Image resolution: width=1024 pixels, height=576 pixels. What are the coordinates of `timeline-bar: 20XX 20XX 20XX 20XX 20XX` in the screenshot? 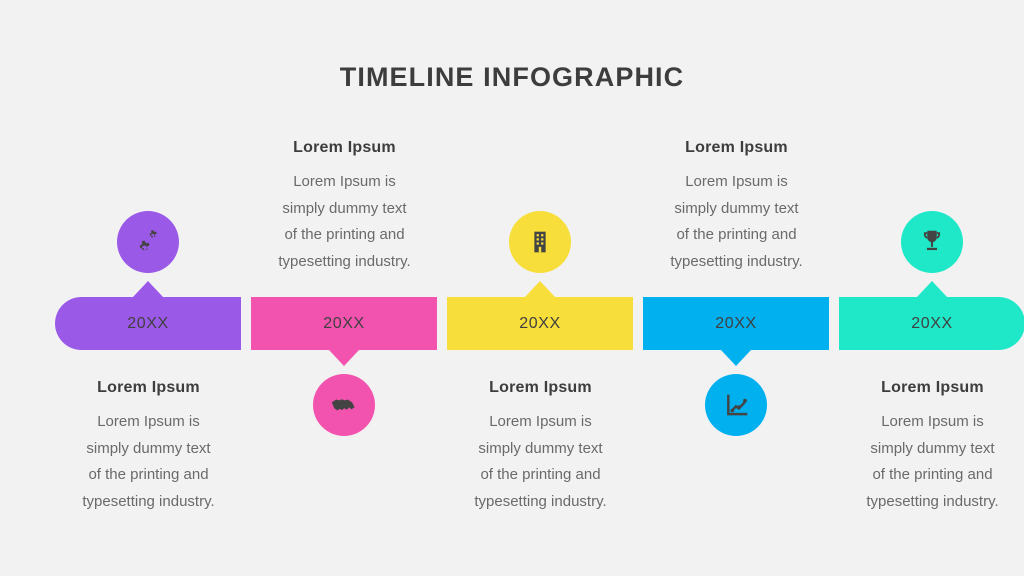 It's located at (539, 323).